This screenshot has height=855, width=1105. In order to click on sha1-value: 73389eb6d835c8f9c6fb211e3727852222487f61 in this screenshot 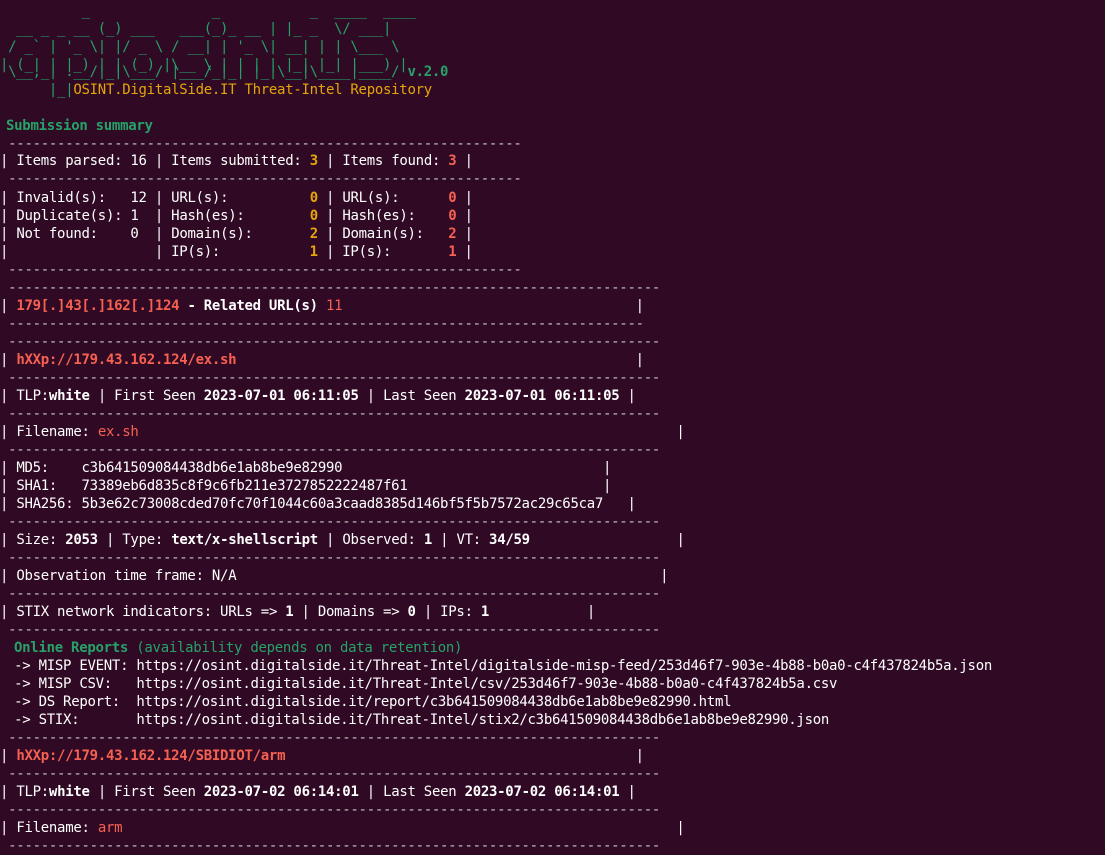, I will do `click(244, 486)`.